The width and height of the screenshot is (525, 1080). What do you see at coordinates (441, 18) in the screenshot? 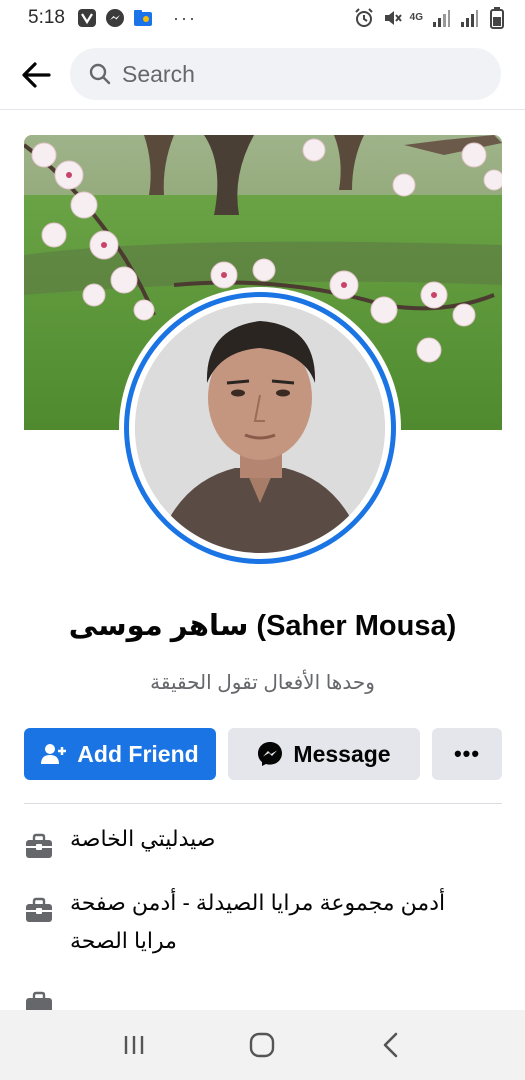
I see `signal-icon` at bounding box center [441, 18].